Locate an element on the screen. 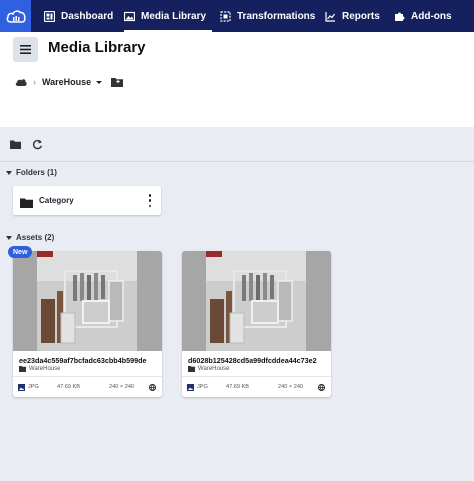  content-toolbar is located at coordinates (237, 144).